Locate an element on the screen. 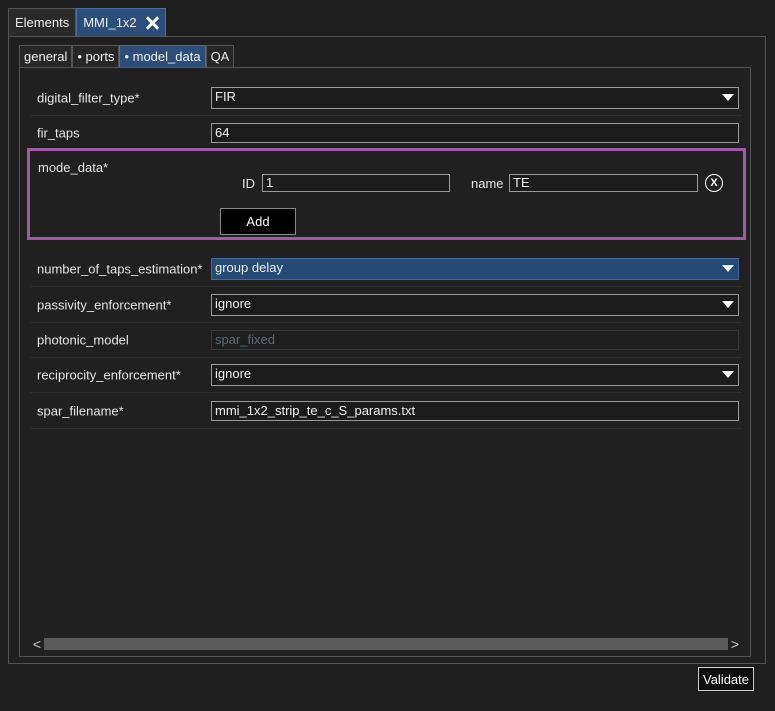  mode-name-label: name is located at coordinates (487, 183).